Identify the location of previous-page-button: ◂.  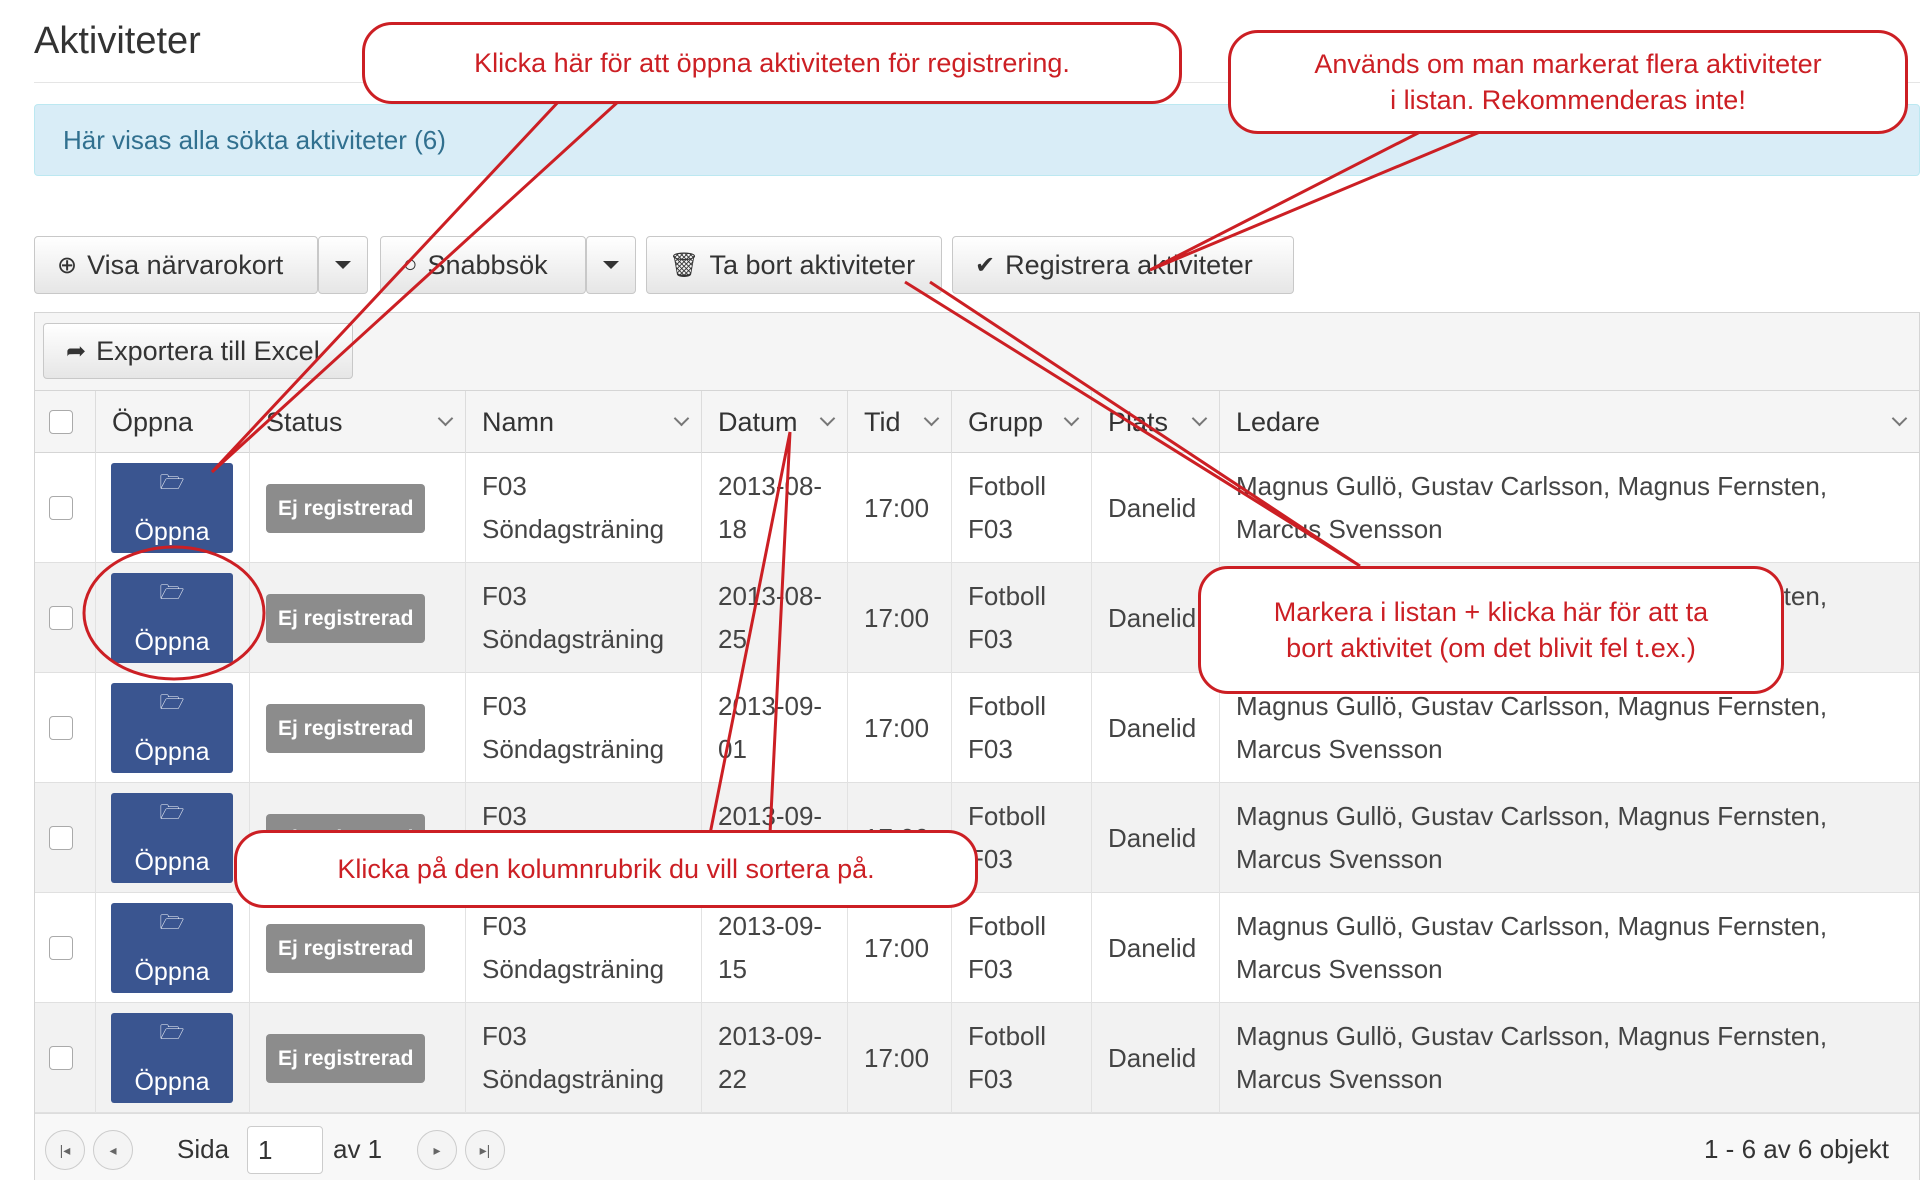
(113, 1150).